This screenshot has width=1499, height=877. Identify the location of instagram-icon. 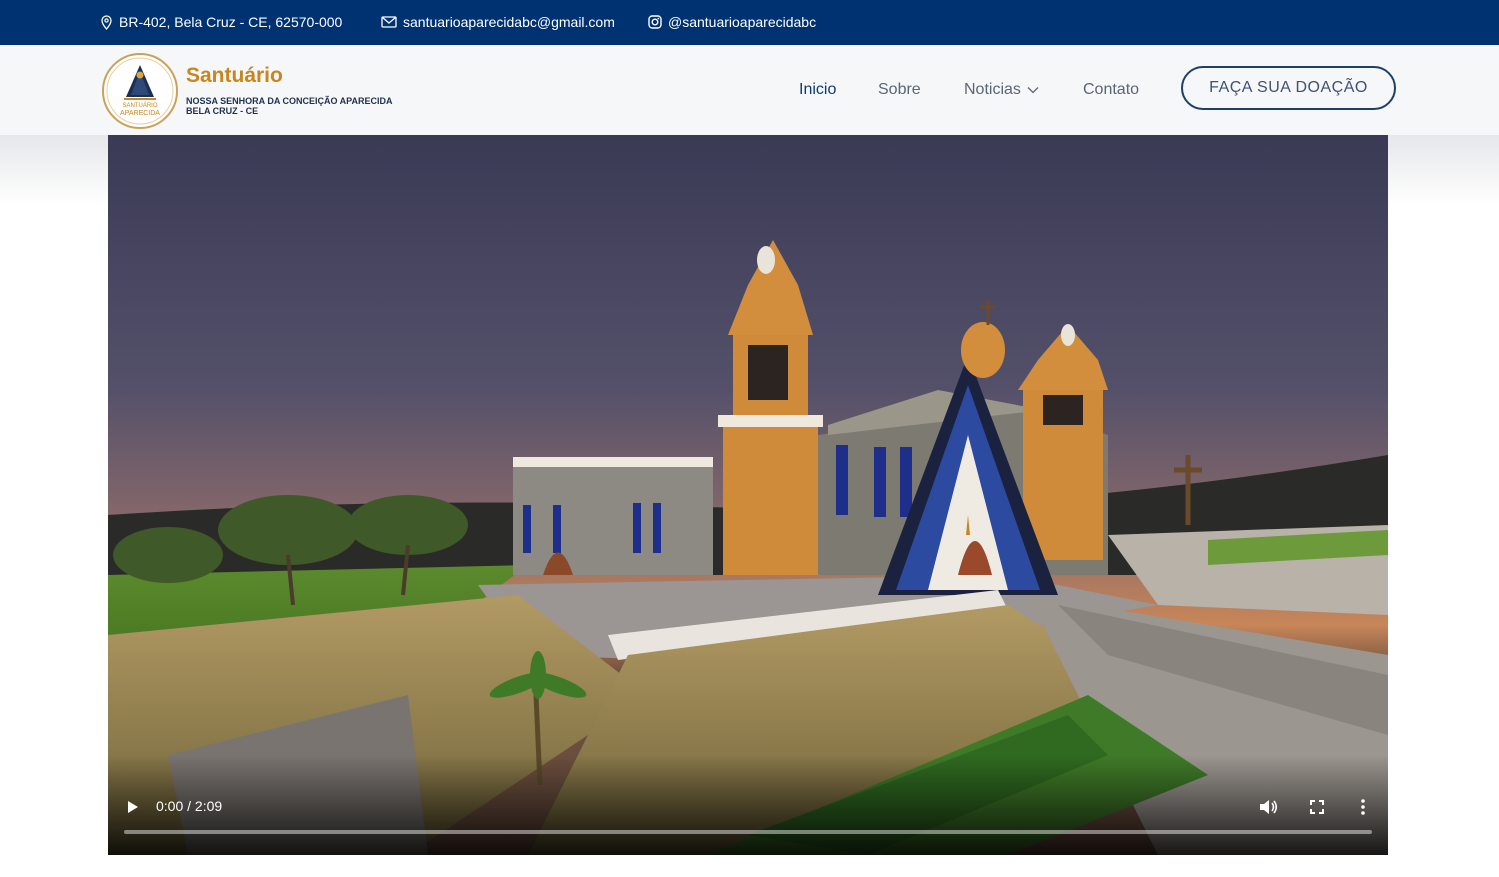
(655, 22).